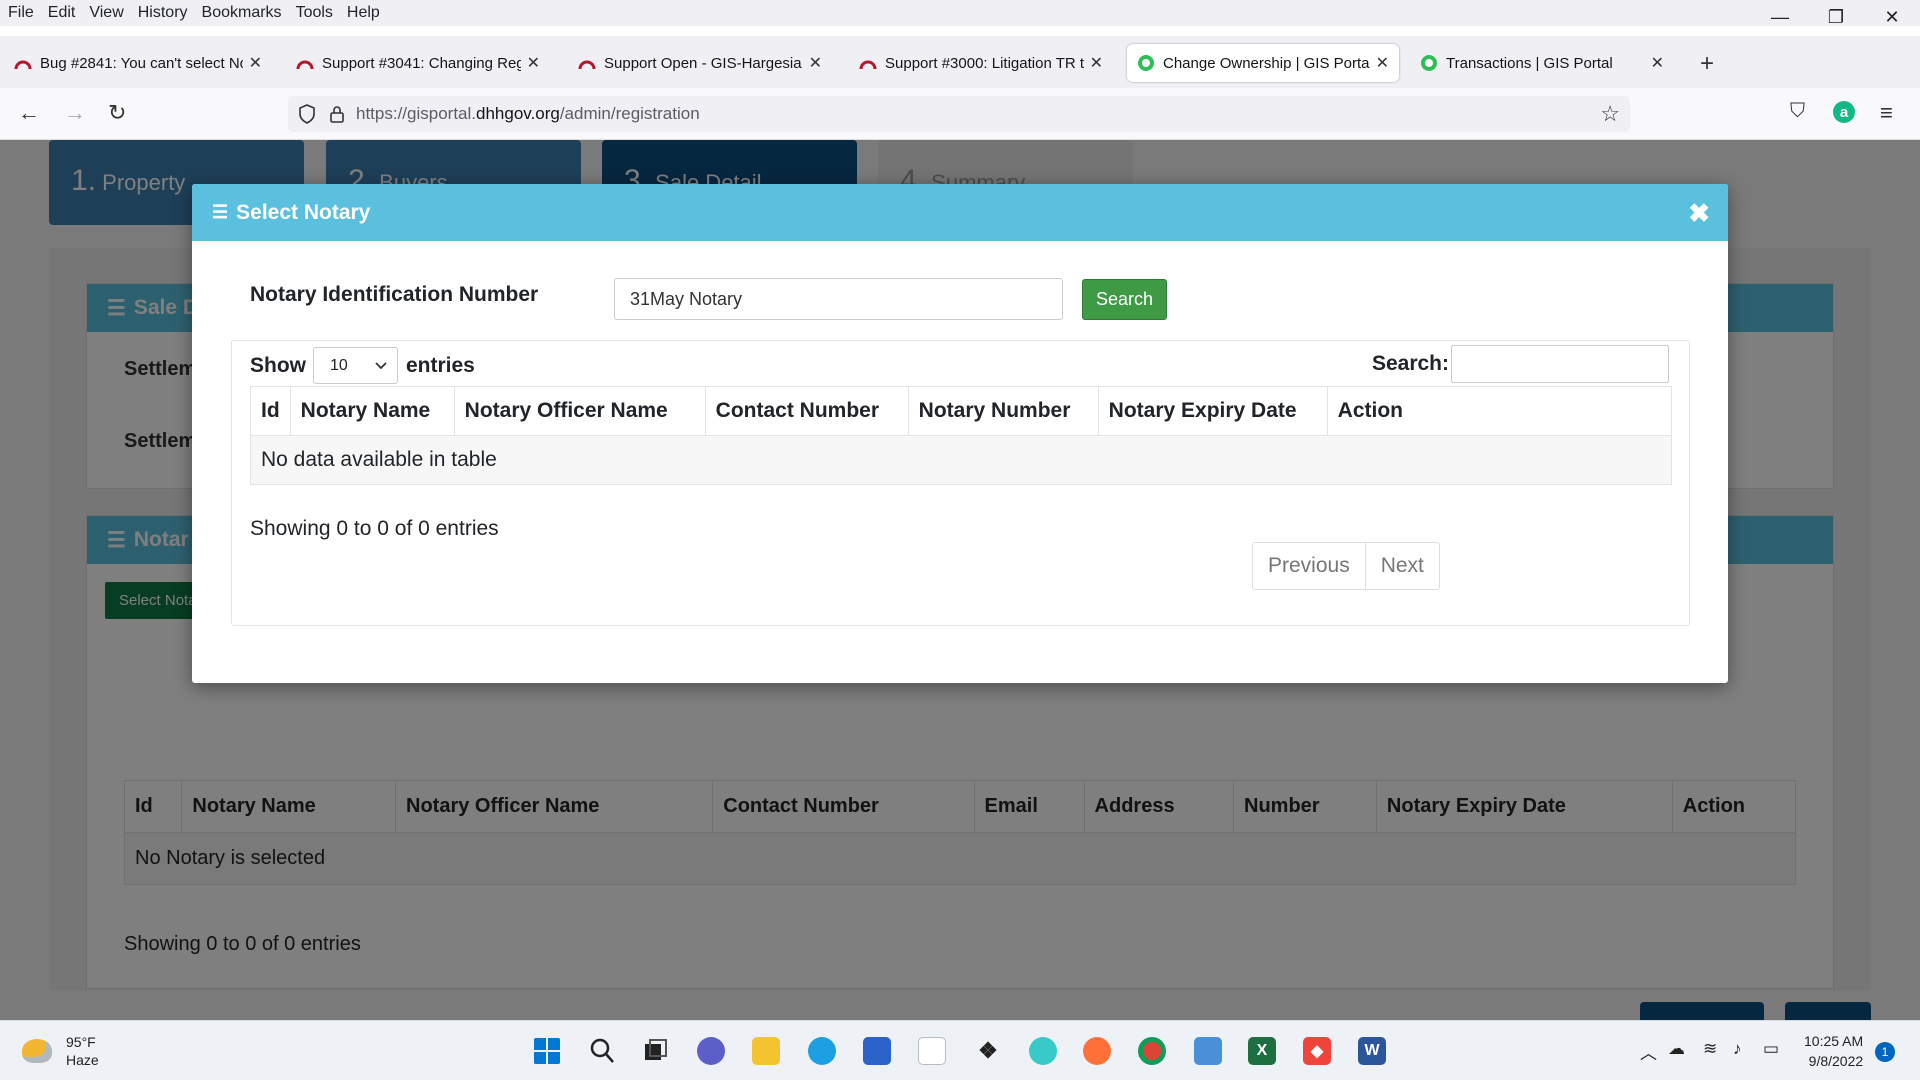 Image resolution: width=1920 pixels, height=1080 pixels. I want to click on pagination: Previous Next, so click(1346, 566).